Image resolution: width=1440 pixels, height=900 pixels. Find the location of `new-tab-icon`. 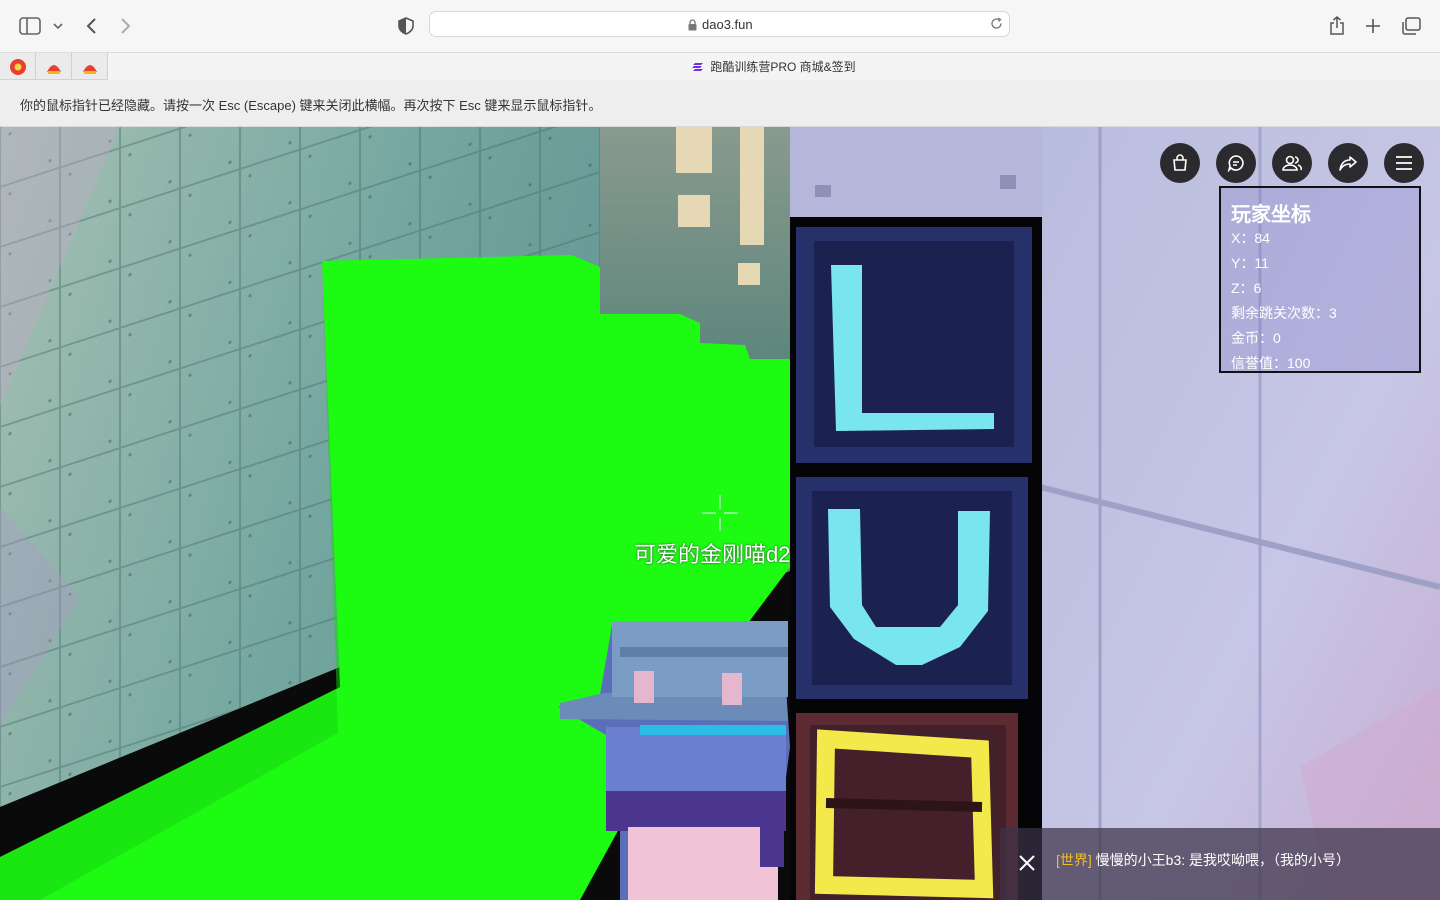

new-tab-icon is located at coordinates (1373, 26).